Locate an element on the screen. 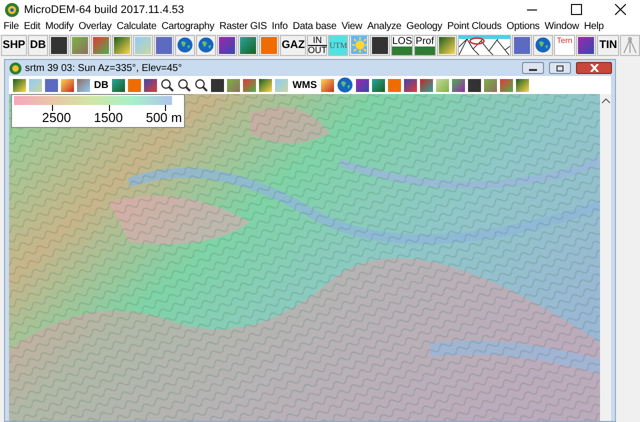 The height and width of the screenshot is (422, 640). close-button is located at coordinates (594, 68).